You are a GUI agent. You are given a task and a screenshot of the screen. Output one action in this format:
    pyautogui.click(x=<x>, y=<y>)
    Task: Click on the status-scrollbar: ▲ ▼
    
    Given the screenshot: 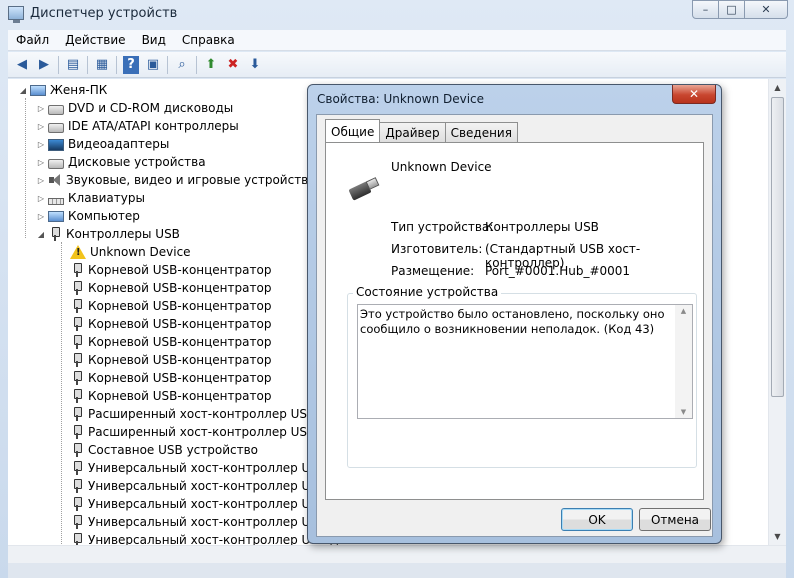 What is the action you would take?
    pyautogui.click(x=683, y=361)
    